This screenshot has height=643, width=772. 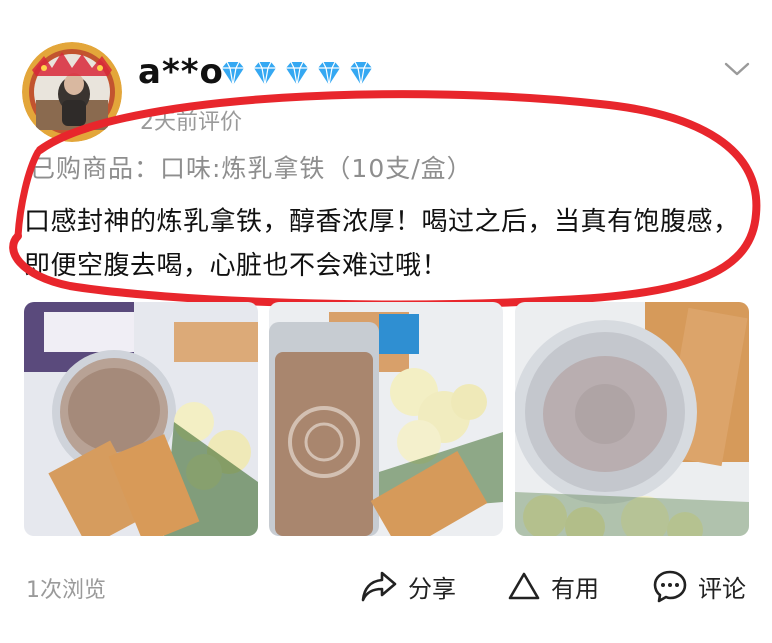 I want to click on username: a**o, so click(x=181, y=72).